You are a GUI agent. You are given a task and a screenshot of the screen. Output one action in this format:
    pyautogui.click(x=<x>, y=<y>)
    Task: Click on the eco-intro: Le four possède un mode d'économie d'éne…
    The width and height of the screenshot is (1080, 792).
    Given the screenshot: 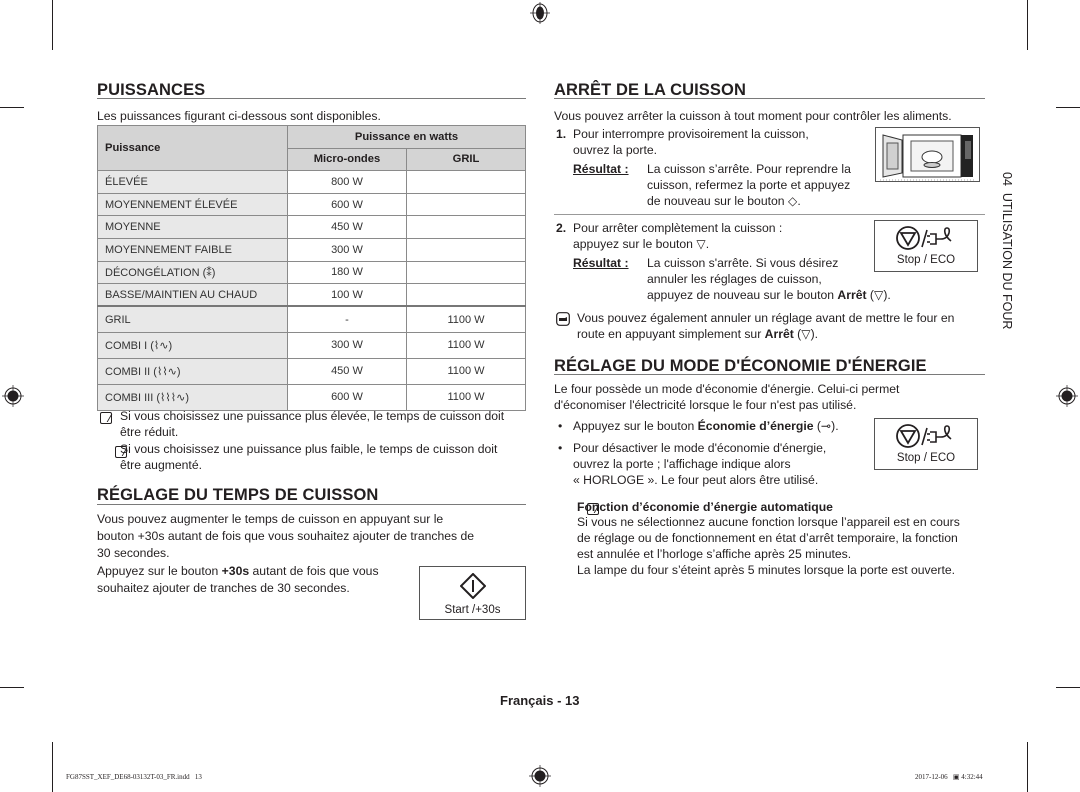 What is the action you would take?
    pyautogui.click(x=726, y=397)
    